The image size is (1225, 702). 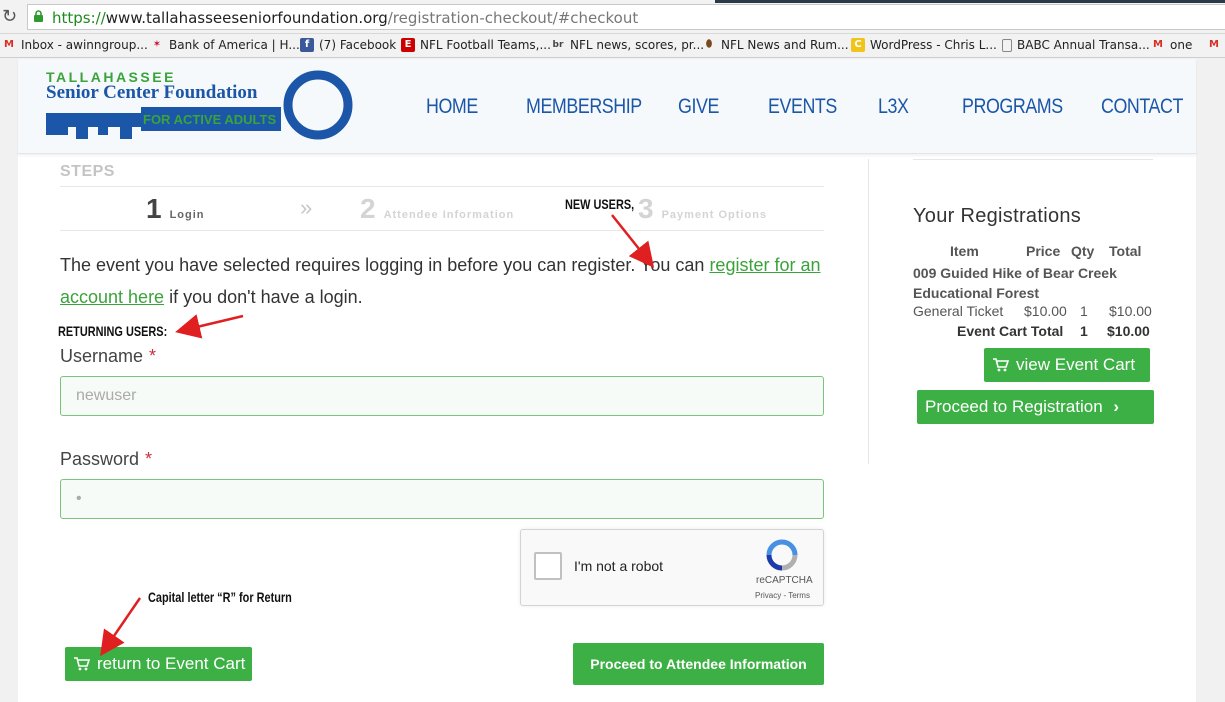 I want to click on arrow-new-users, so click(x=633, y=241).